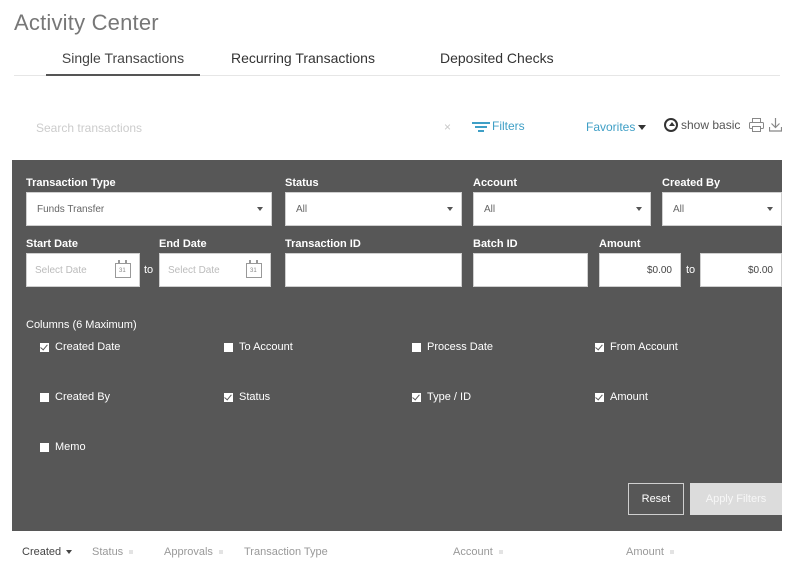 The width and height of the screenshot is (792, 563). I want to click on column-checkbox-amount: Amount, so click(621, 397).